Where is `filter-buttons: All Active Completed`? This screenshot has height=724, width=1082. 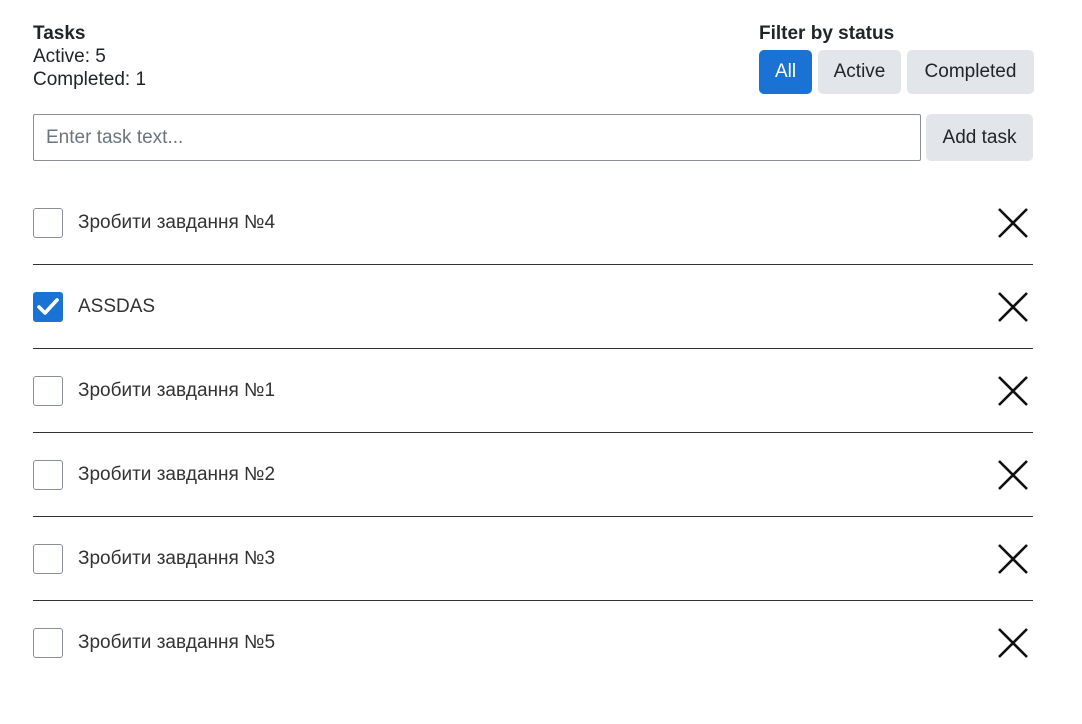 filter-buttons: All Active Completed is located at coordinates (896, 72).